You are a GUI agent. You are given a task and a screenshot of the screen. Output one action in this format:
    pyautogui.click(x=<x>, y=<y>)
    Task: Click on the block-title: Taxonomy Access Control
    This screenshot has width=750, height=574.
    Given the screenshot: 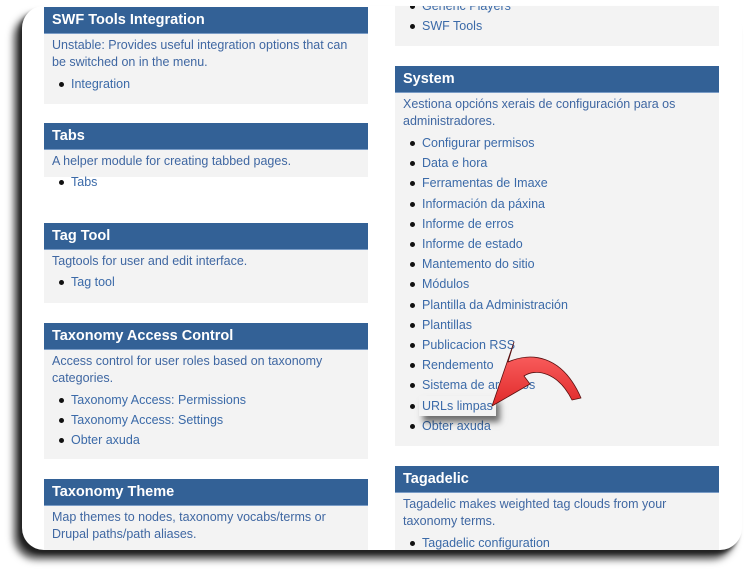 What is the action you would take?
    pyautogui.click(x=206, y=336)
    